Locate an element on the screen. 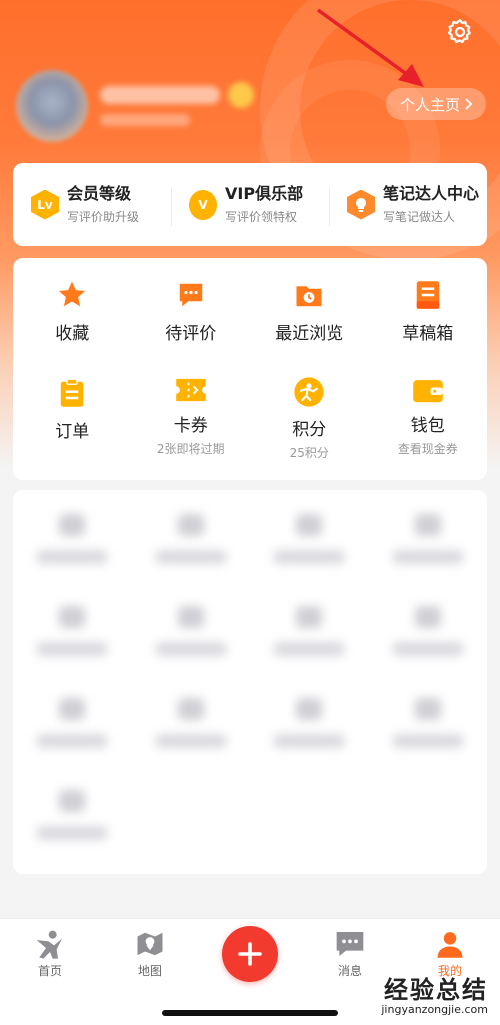 The image size is (500, 1025). user-icon is located at coordinates (450, 945).